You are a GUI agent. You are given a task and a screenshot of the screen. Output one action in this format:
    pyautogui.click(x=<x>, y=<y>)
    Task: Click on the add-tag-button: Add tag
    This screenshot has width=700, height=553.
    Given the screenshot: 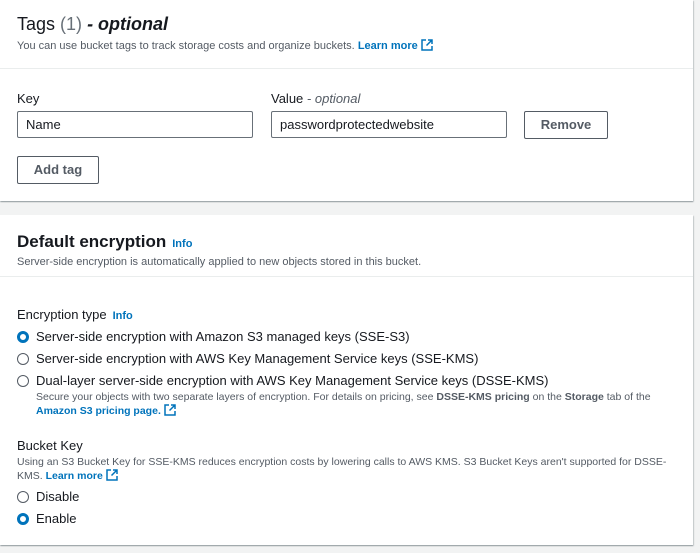 What is the action you would take?
    pyautogui.click(x=58, y=170)
    